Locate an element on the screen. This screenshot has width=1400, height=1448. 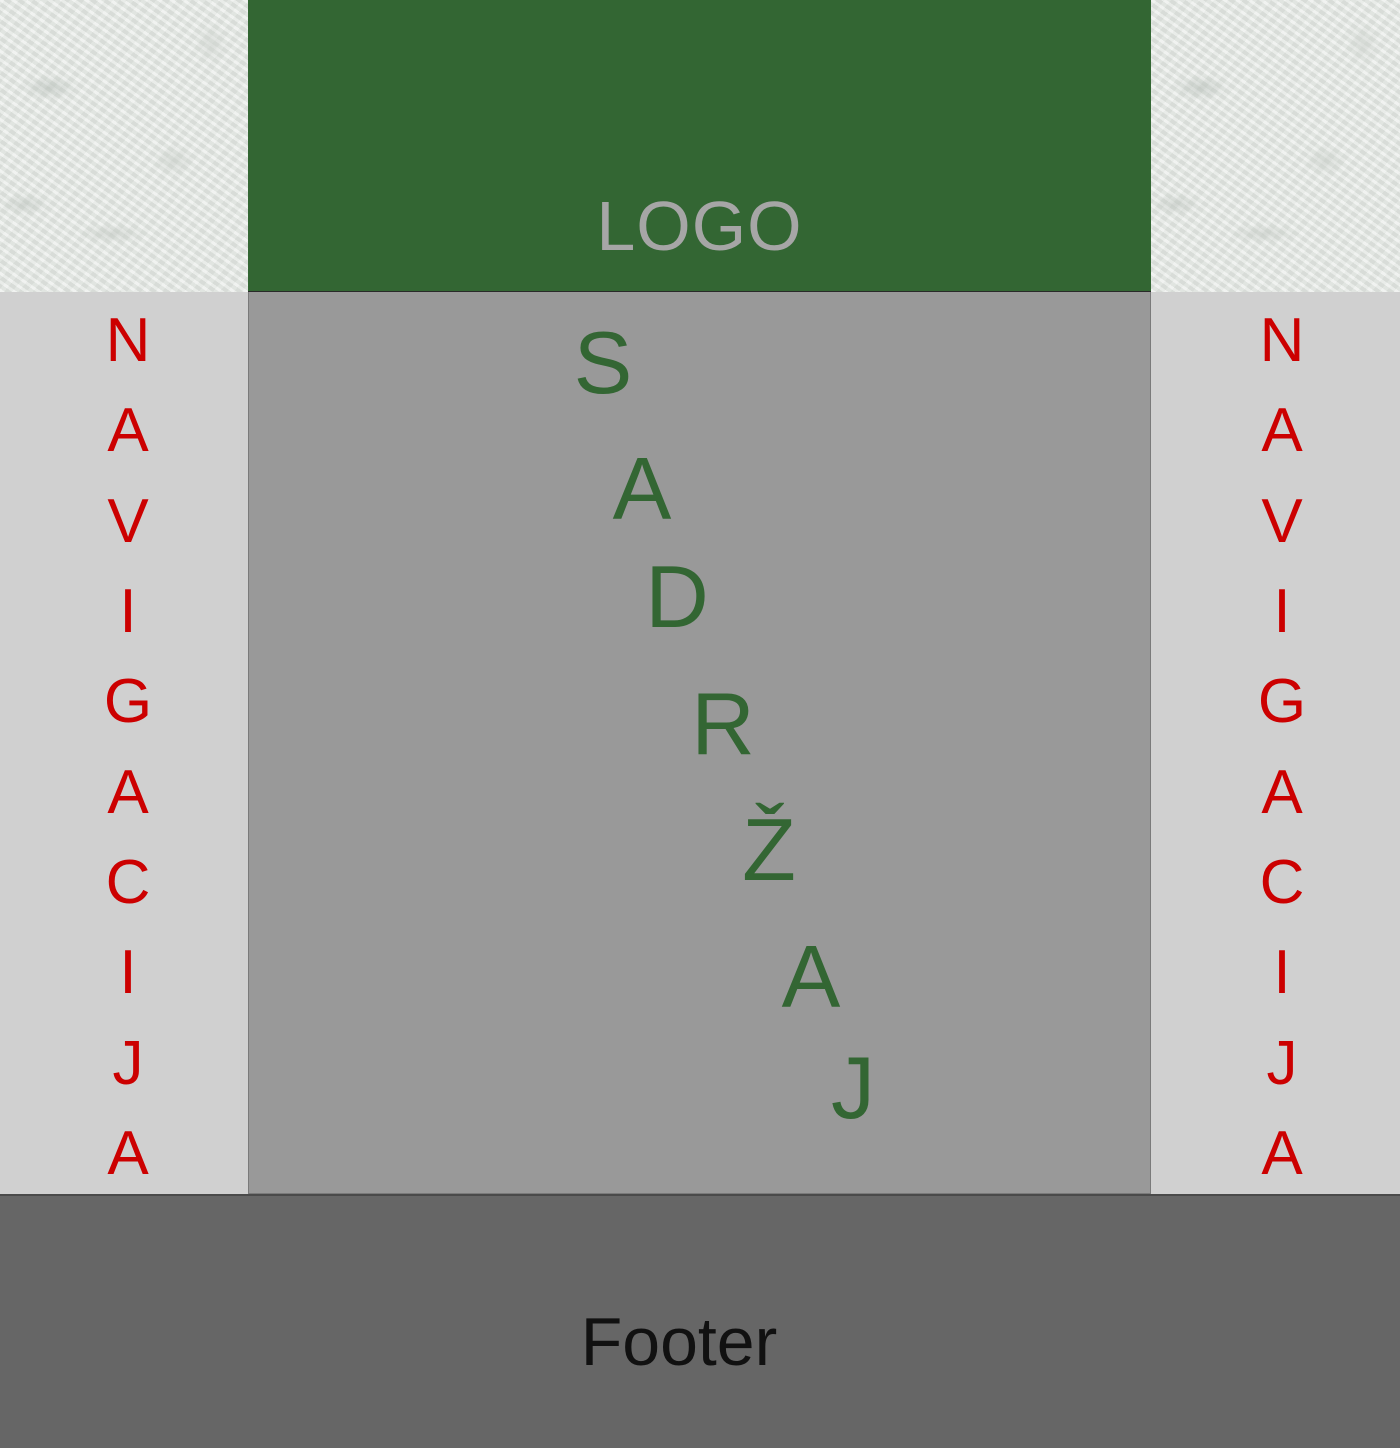
content-letter: D is located at coordinates (677, 596).